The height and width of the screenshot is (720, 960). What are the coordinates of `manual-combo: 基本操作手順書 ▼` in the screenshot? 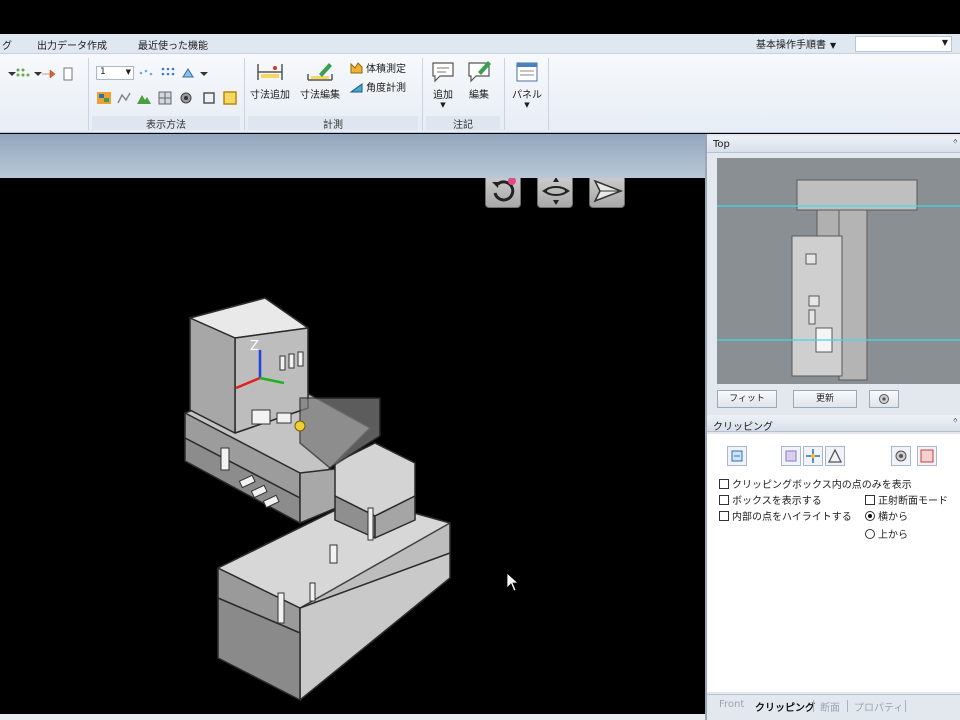 It's located at (796, 44).